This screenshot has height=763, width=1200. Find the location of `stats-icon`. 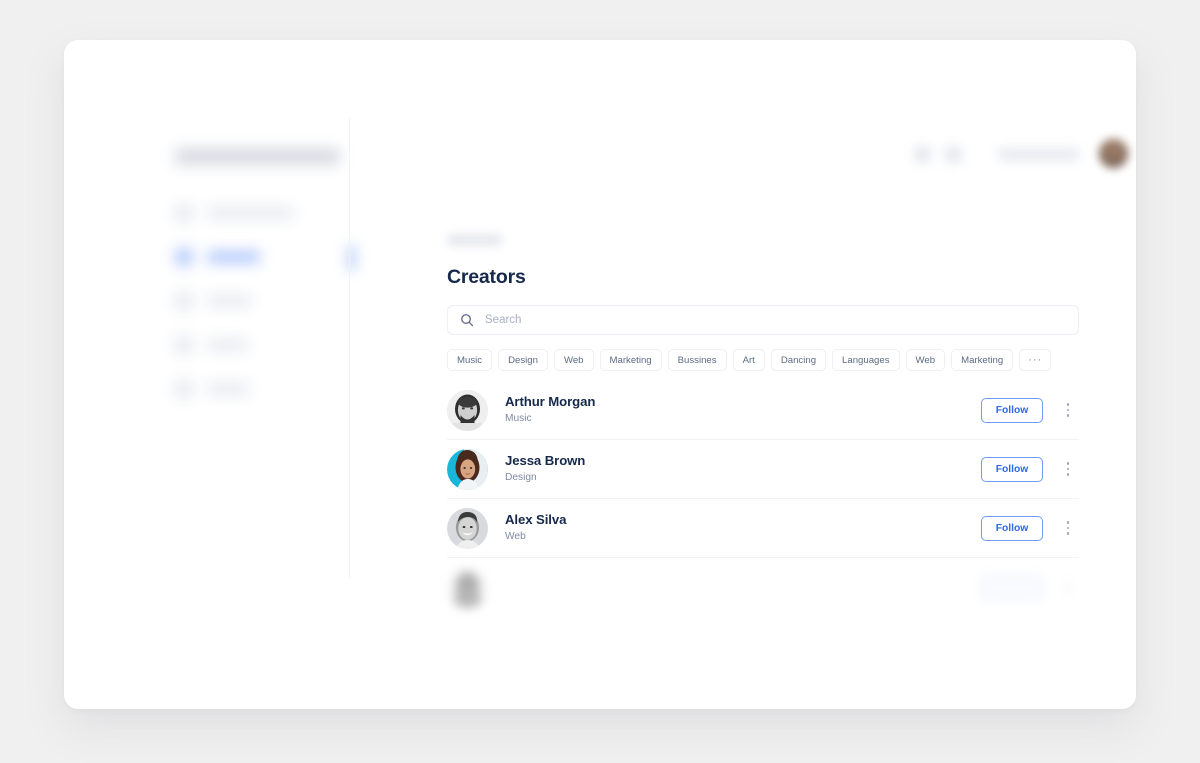

stats-icon is located at coordinates (184, 345).